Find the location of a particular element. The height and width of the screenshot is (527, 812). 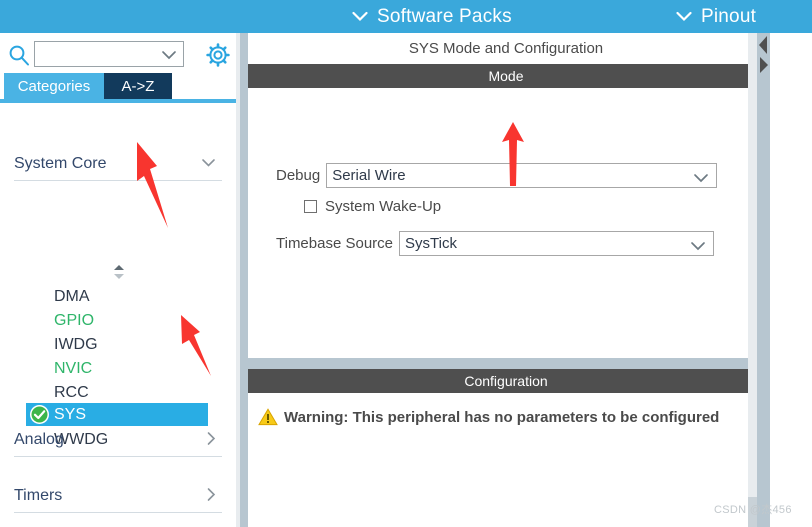

sidebar-item-iwdg-label: IWDG is located at coordinates (76, 344).